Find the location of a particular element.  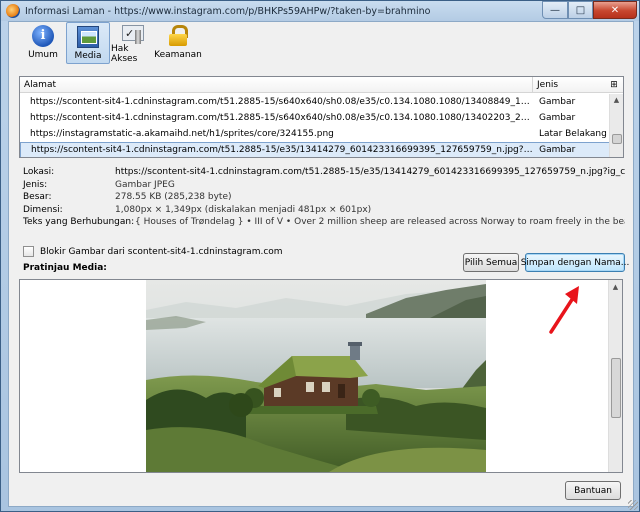

tab-label: Hak Akses is located at coordinates (124, 54).